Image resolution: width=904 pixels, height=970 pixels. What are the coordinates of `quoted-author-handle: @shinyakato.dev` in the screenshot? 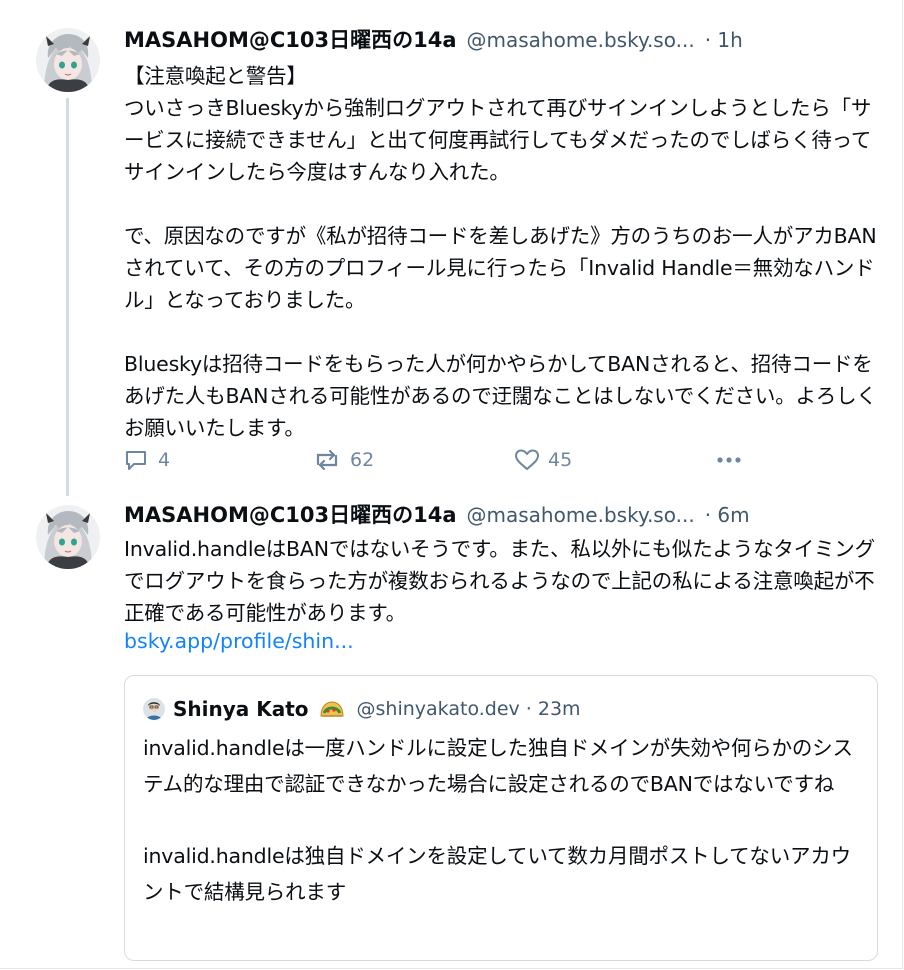 It's located at (438, 709).